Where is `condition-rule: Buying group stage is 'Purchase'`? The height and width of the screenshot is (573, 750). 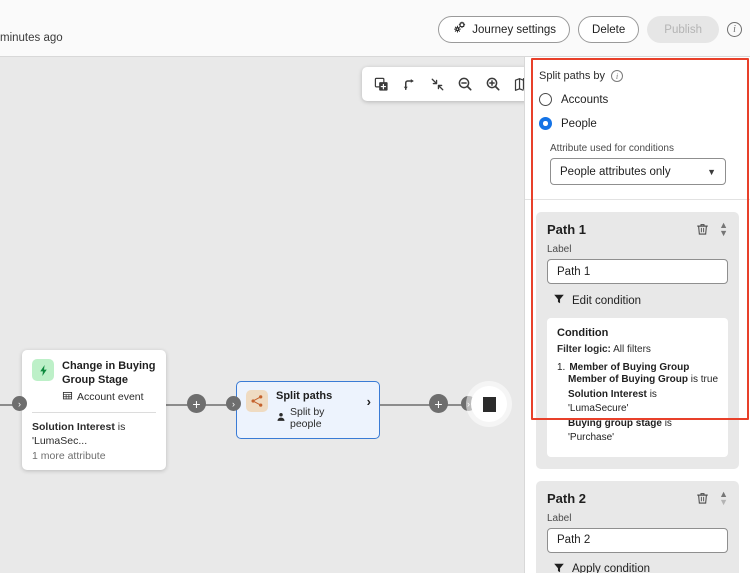 condition-rule: Buying group stage is 'Purchase' is located at coordinates (643, 431).